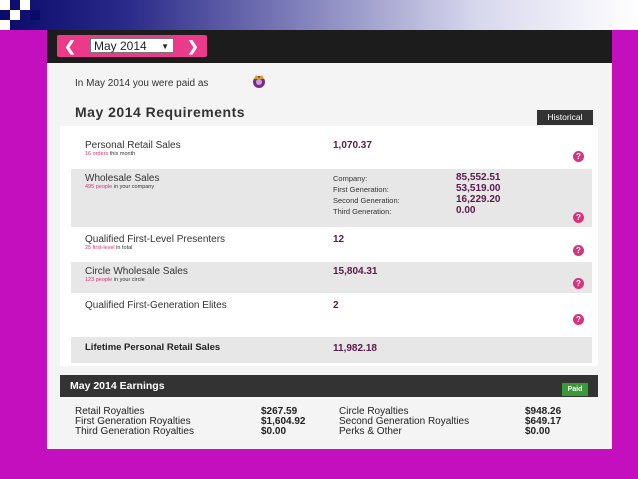  I want to click on requirement-sub-text: in total, so click(123, 248).